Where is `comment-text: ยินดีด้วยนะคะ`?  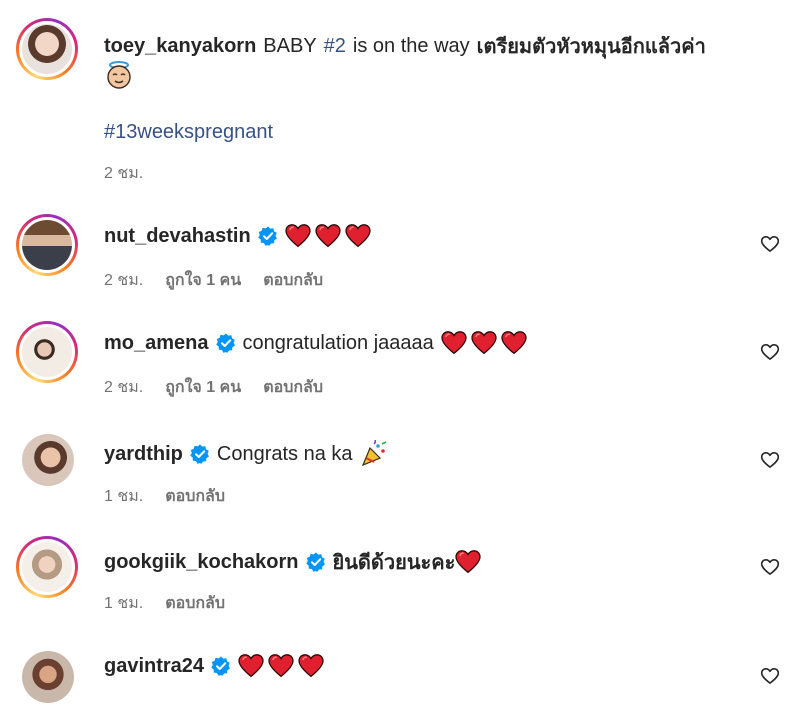
comment-text: ยินดีด้วยนะคะ is located at coordinates (394, 563).